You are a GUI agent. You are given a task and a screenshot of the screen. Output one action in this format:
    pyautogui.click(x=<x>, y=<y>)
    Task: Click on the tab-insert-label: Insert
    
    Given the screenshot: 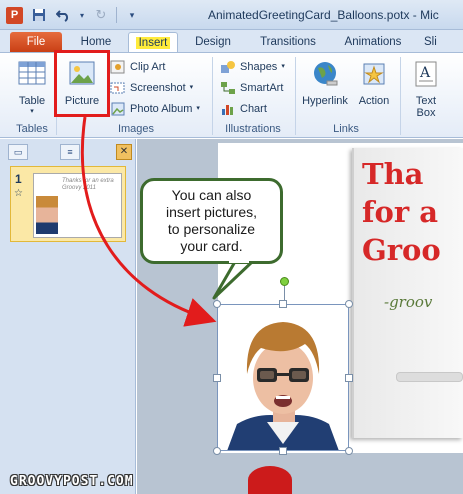 What is the action you would take?
    pyautogui.click(x=153, y=43)
    